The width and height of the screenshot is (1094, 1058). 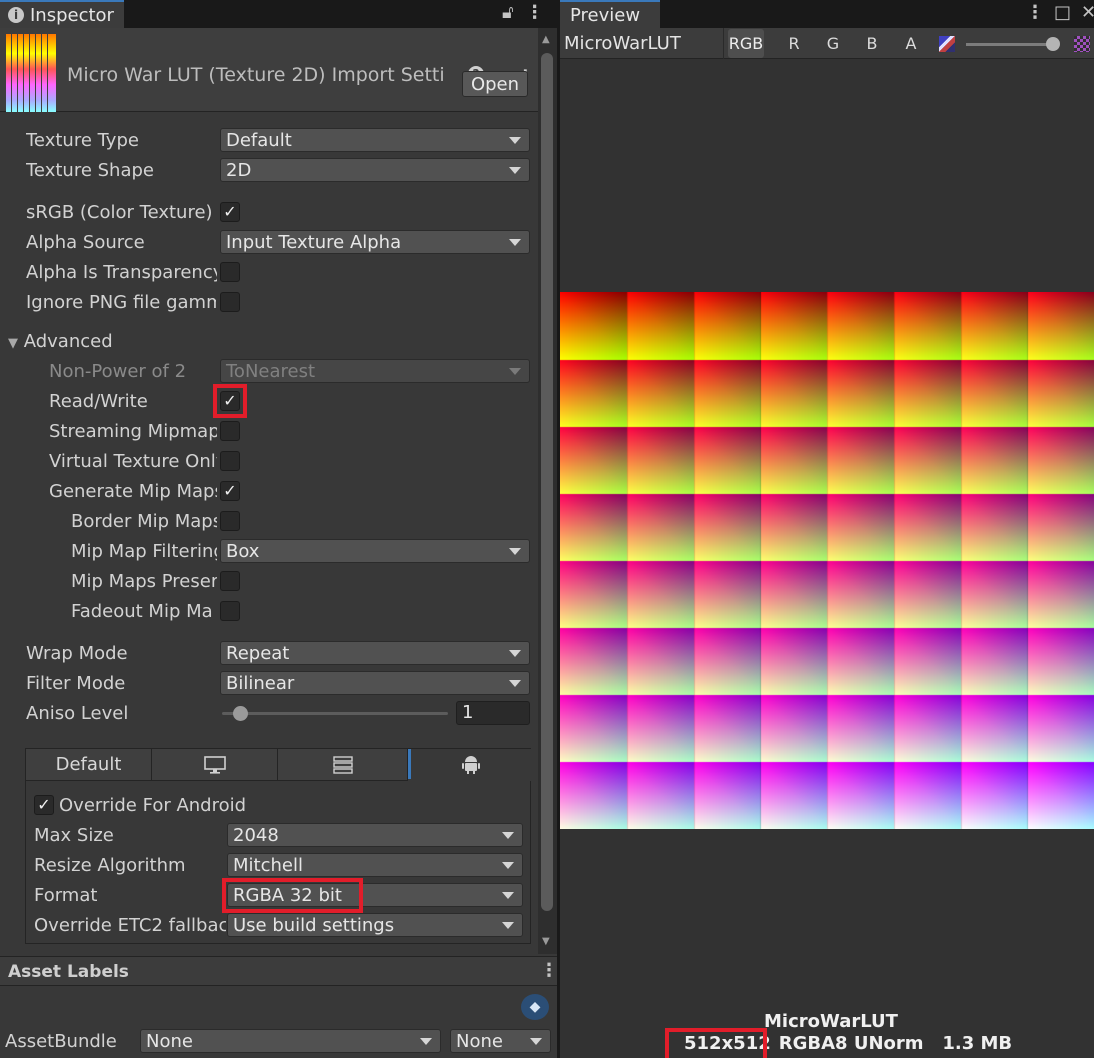 I want to click on etc2-fallback-dropdown: Use build settings, so click(x=375, y=925).